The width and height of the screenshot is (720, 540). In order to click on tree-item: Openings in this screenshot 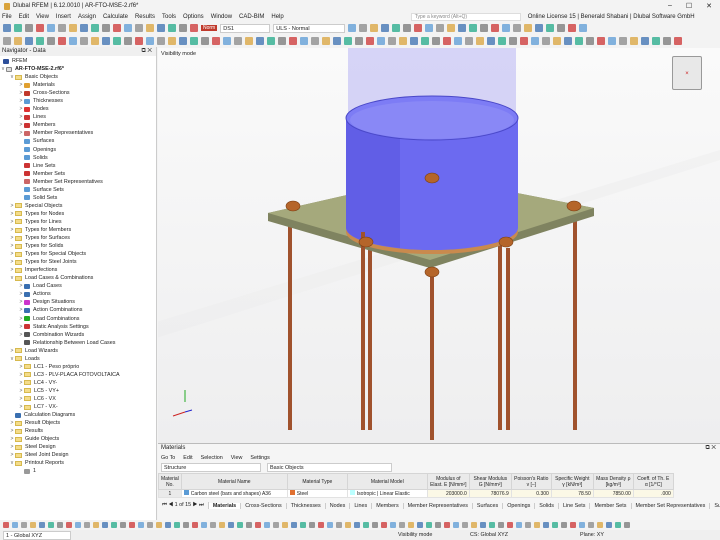, I will do `click(78, 150)`.